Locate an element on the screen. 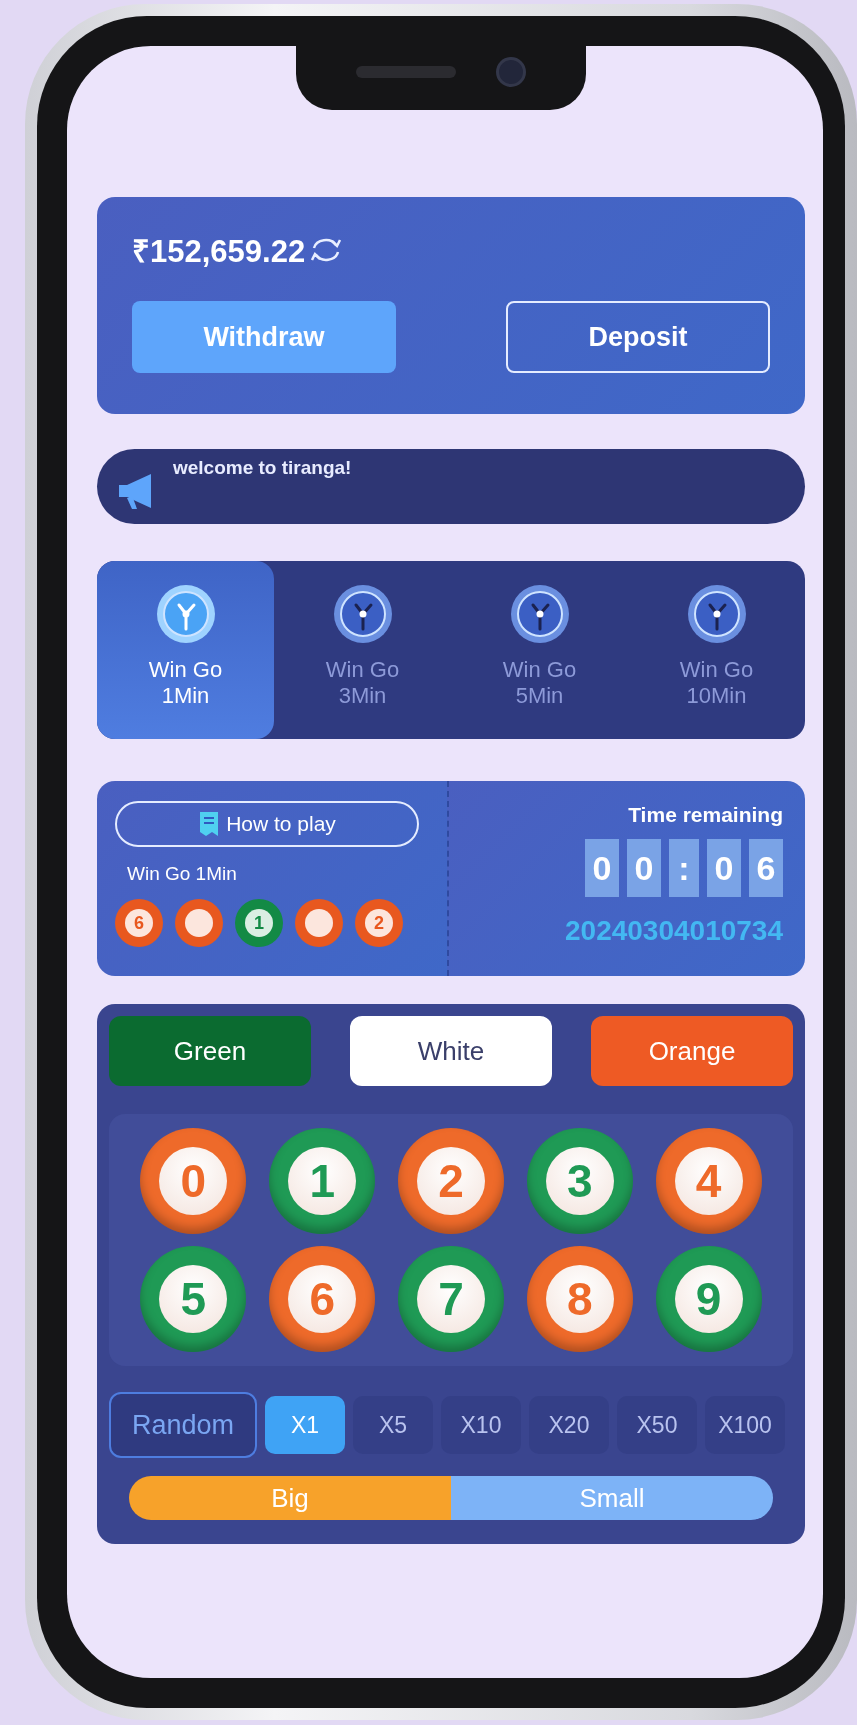  deposit-button: Deposit is located at coordinates (638, 337).